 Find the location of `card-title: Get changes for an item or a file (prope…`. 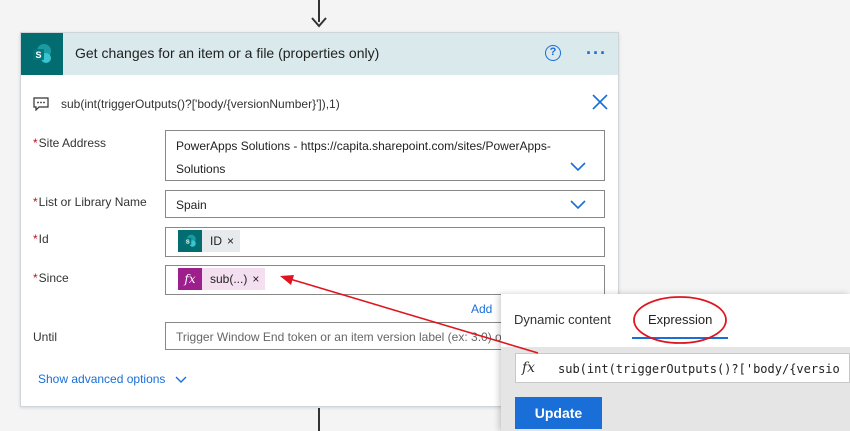

card-title: Get changes for an item or a file (prope… is located at coordinates (227, 53).